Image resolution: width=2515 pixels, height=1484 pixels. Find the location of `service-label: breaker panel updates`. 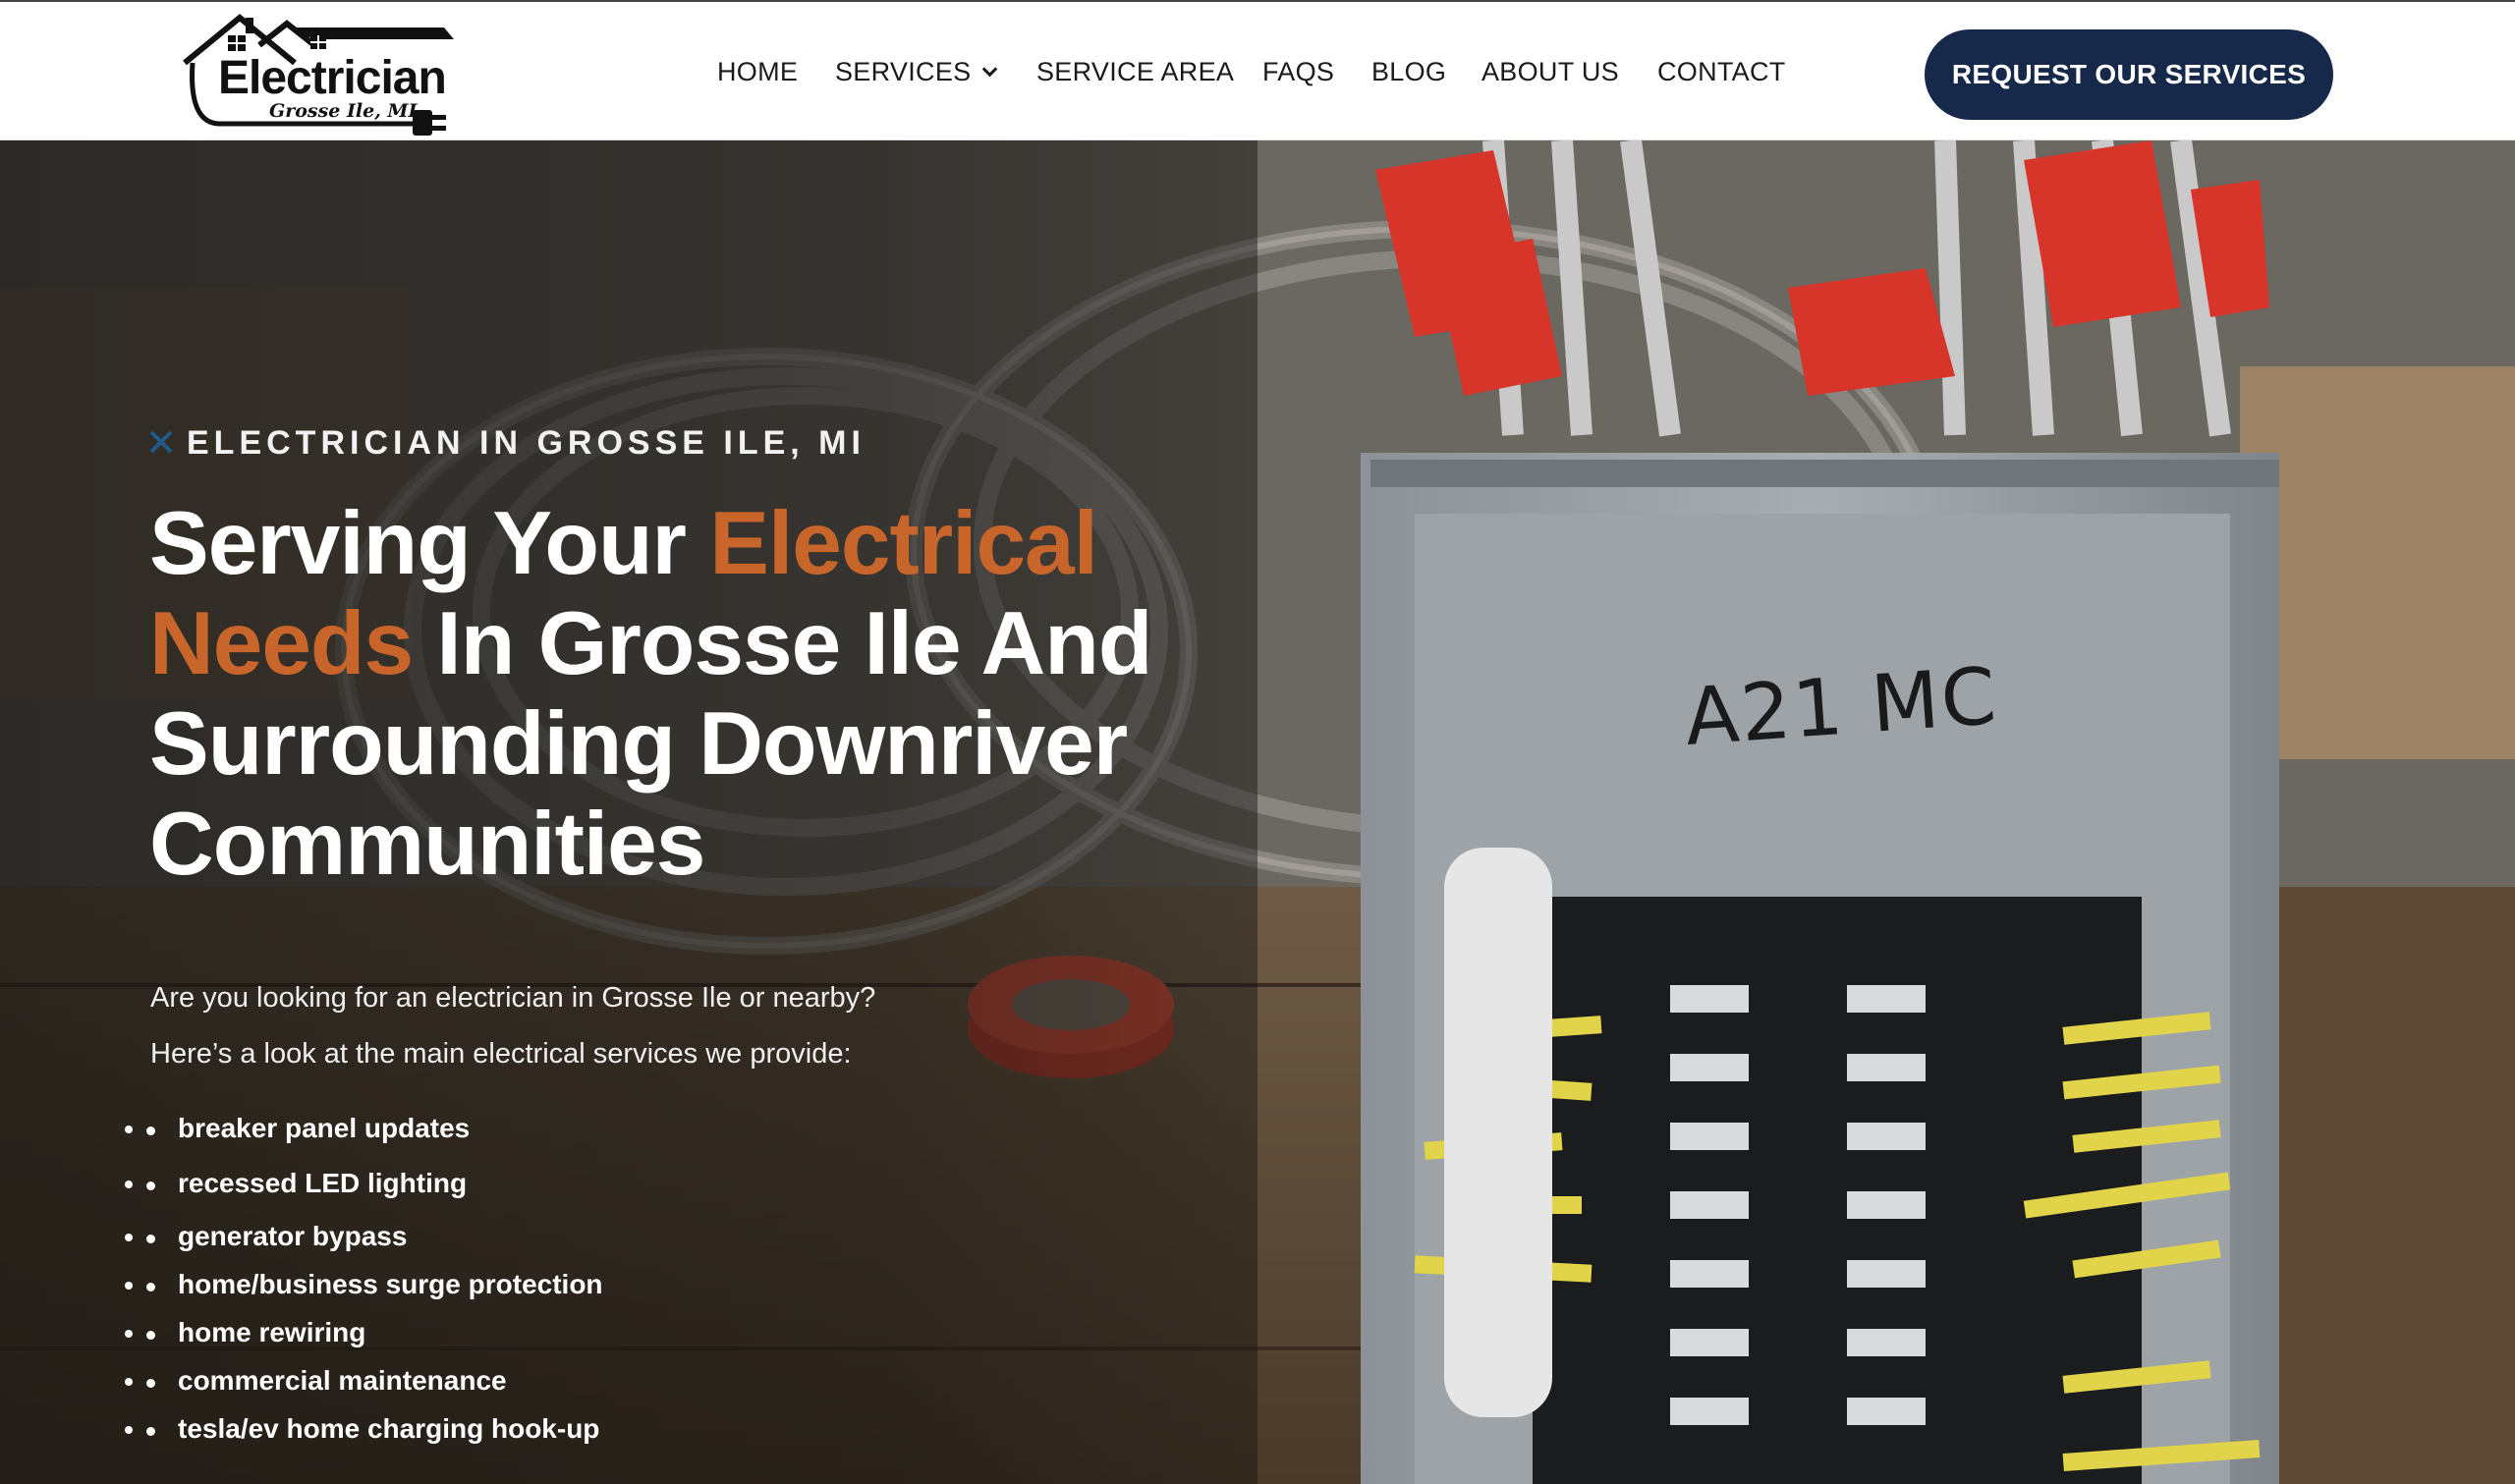

service-label: breaker panel updates is located at coordinates (324, 1128).